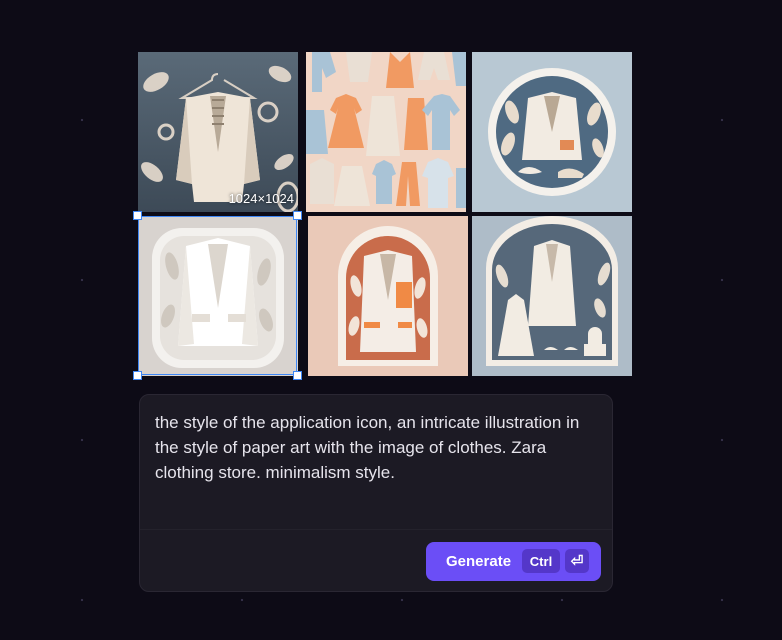 The width and height of the screenshot is (782, 640). Describe the element at coordinates (577, 561) in the screenshot. I see `enter-key-icon: ⏎` at that location.